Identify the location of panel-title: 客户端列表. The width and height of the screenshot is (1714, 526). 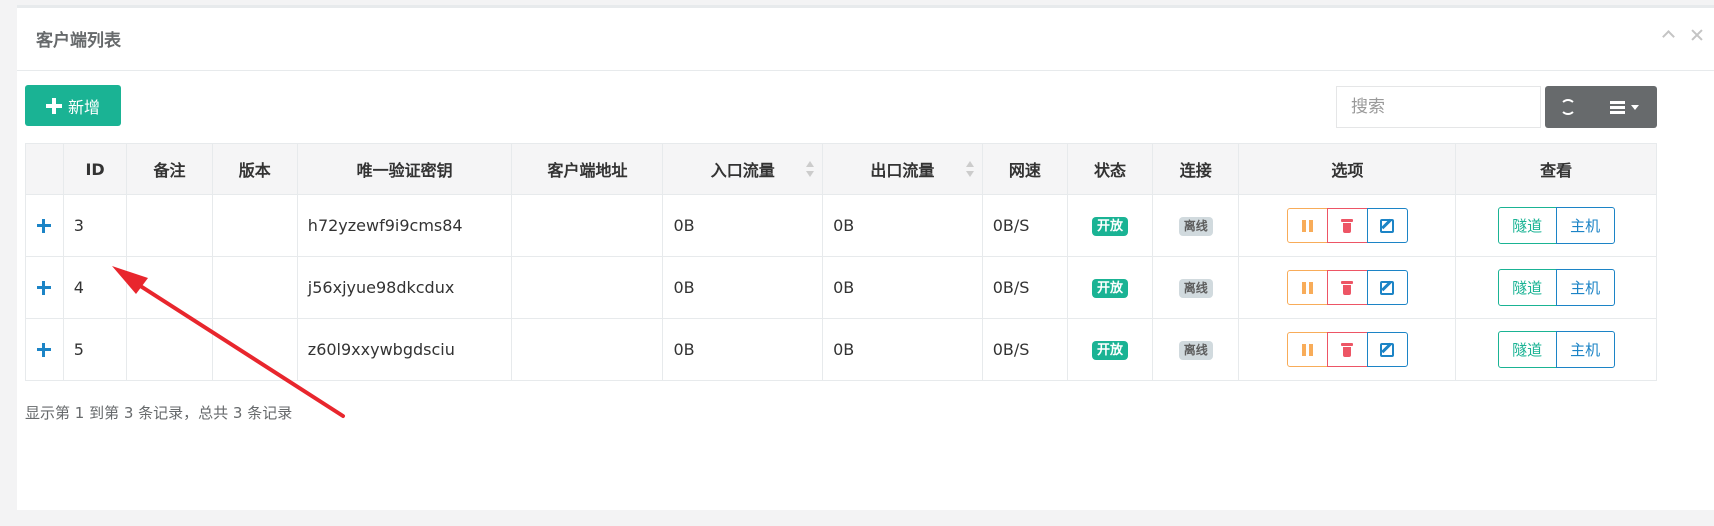
(78, 41).